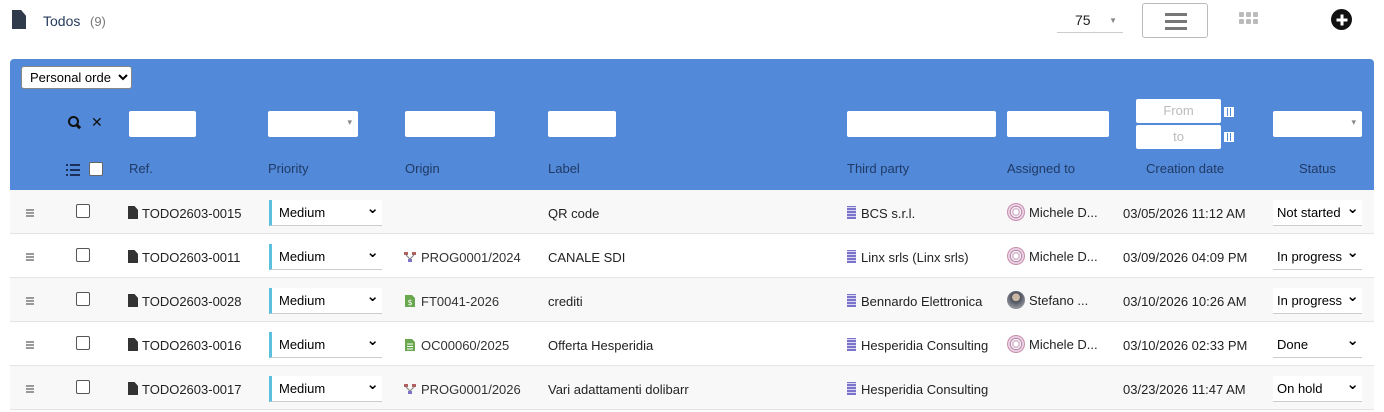  Describe the element at coordinates (98, 21) in the screenshot. I see `record-count: (9)` at that location.